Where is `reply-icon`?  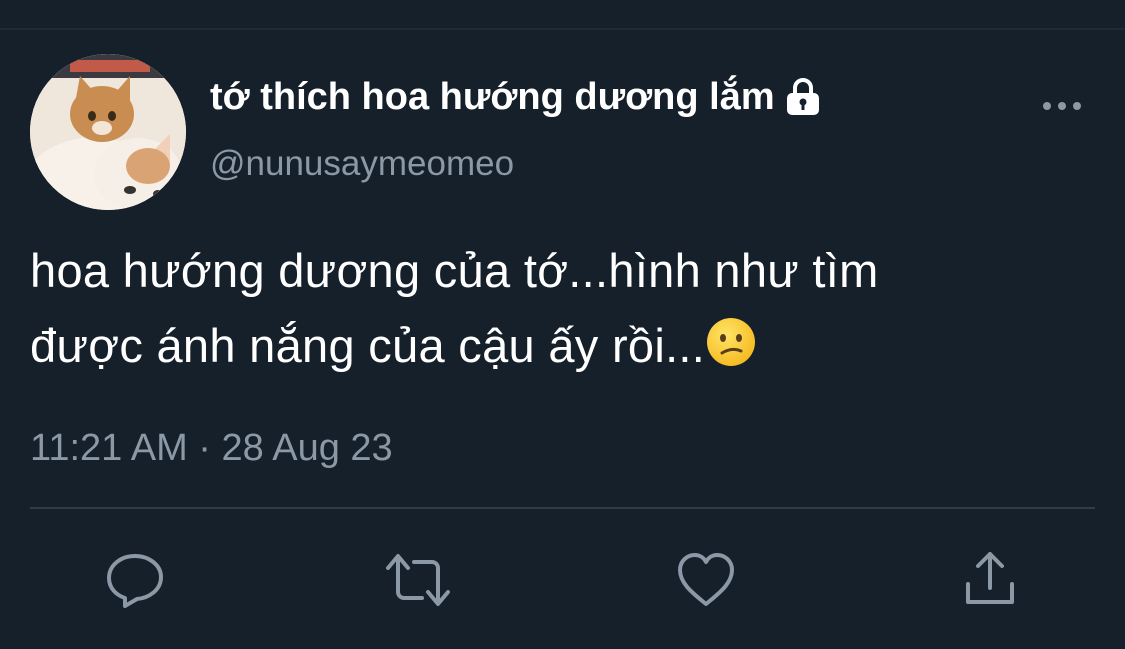 reply-icon is located at coordinates (135, 580).